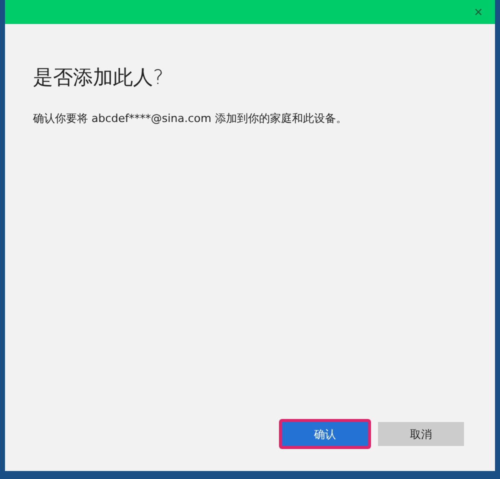  I want to click on dialog-message: 确认你要将 abcdef****@sina.com 添加到你的家庭和此设备。, so click(190, 118).